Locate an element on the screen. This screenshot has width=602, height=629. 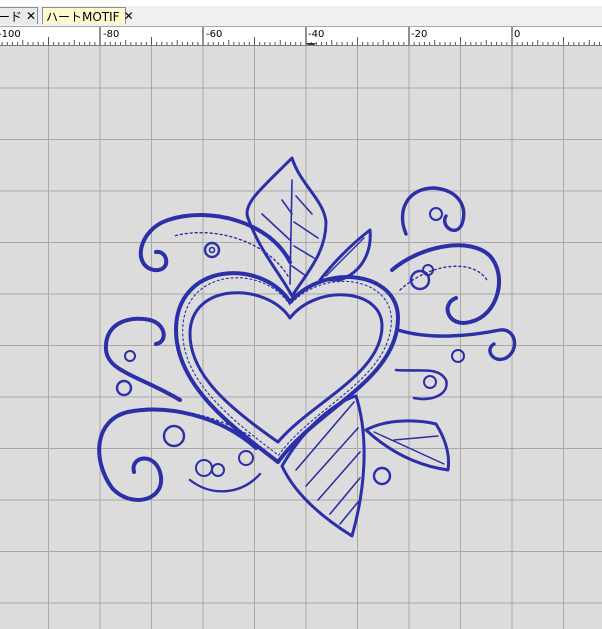
ruler-tick-label: -80 is located at coordinates (111, 34).